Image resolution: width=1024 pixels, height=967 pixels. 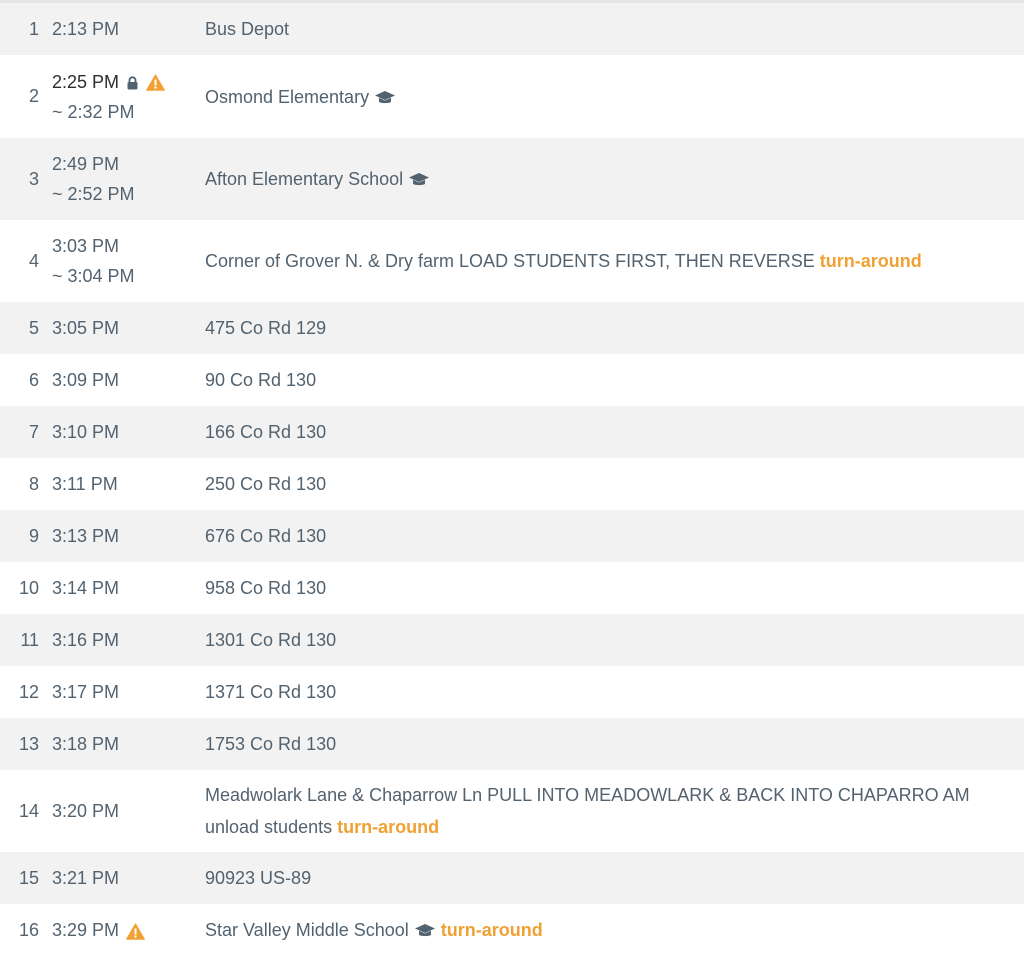 What do you see at coordinates (86, 164) in the screenshot?
I see `stop-time: 2:49 PM` at bounding box center [86, 164].